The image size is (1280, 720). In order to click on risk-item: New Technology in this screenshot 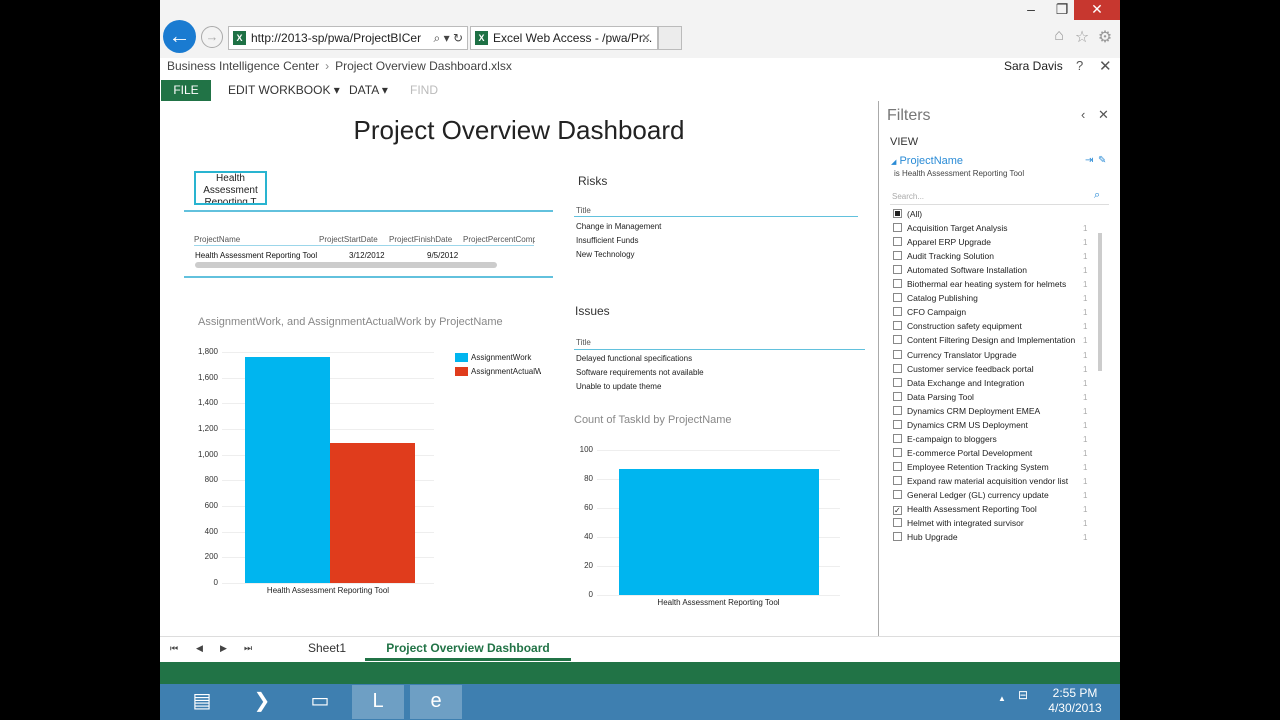, I will do `click(605, 254)`.